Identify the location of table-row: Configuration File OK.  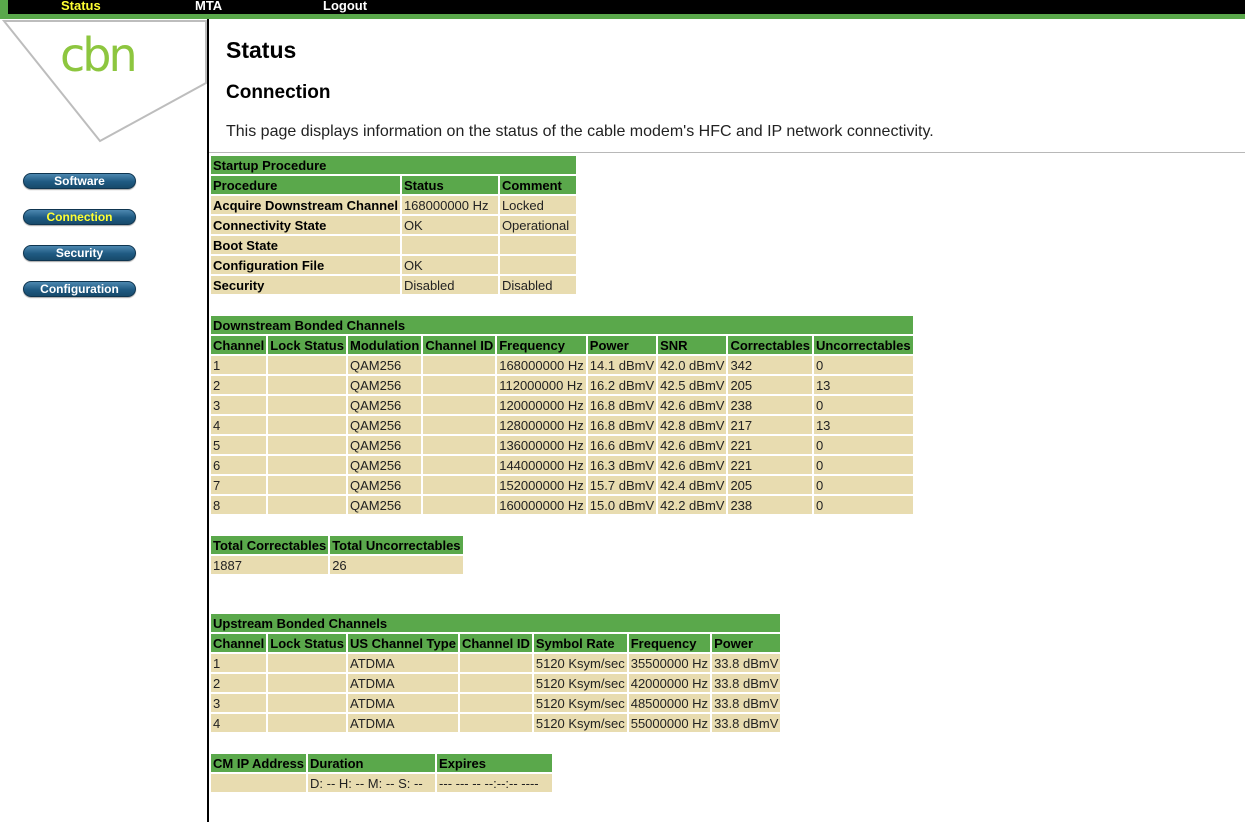
(393, 265).